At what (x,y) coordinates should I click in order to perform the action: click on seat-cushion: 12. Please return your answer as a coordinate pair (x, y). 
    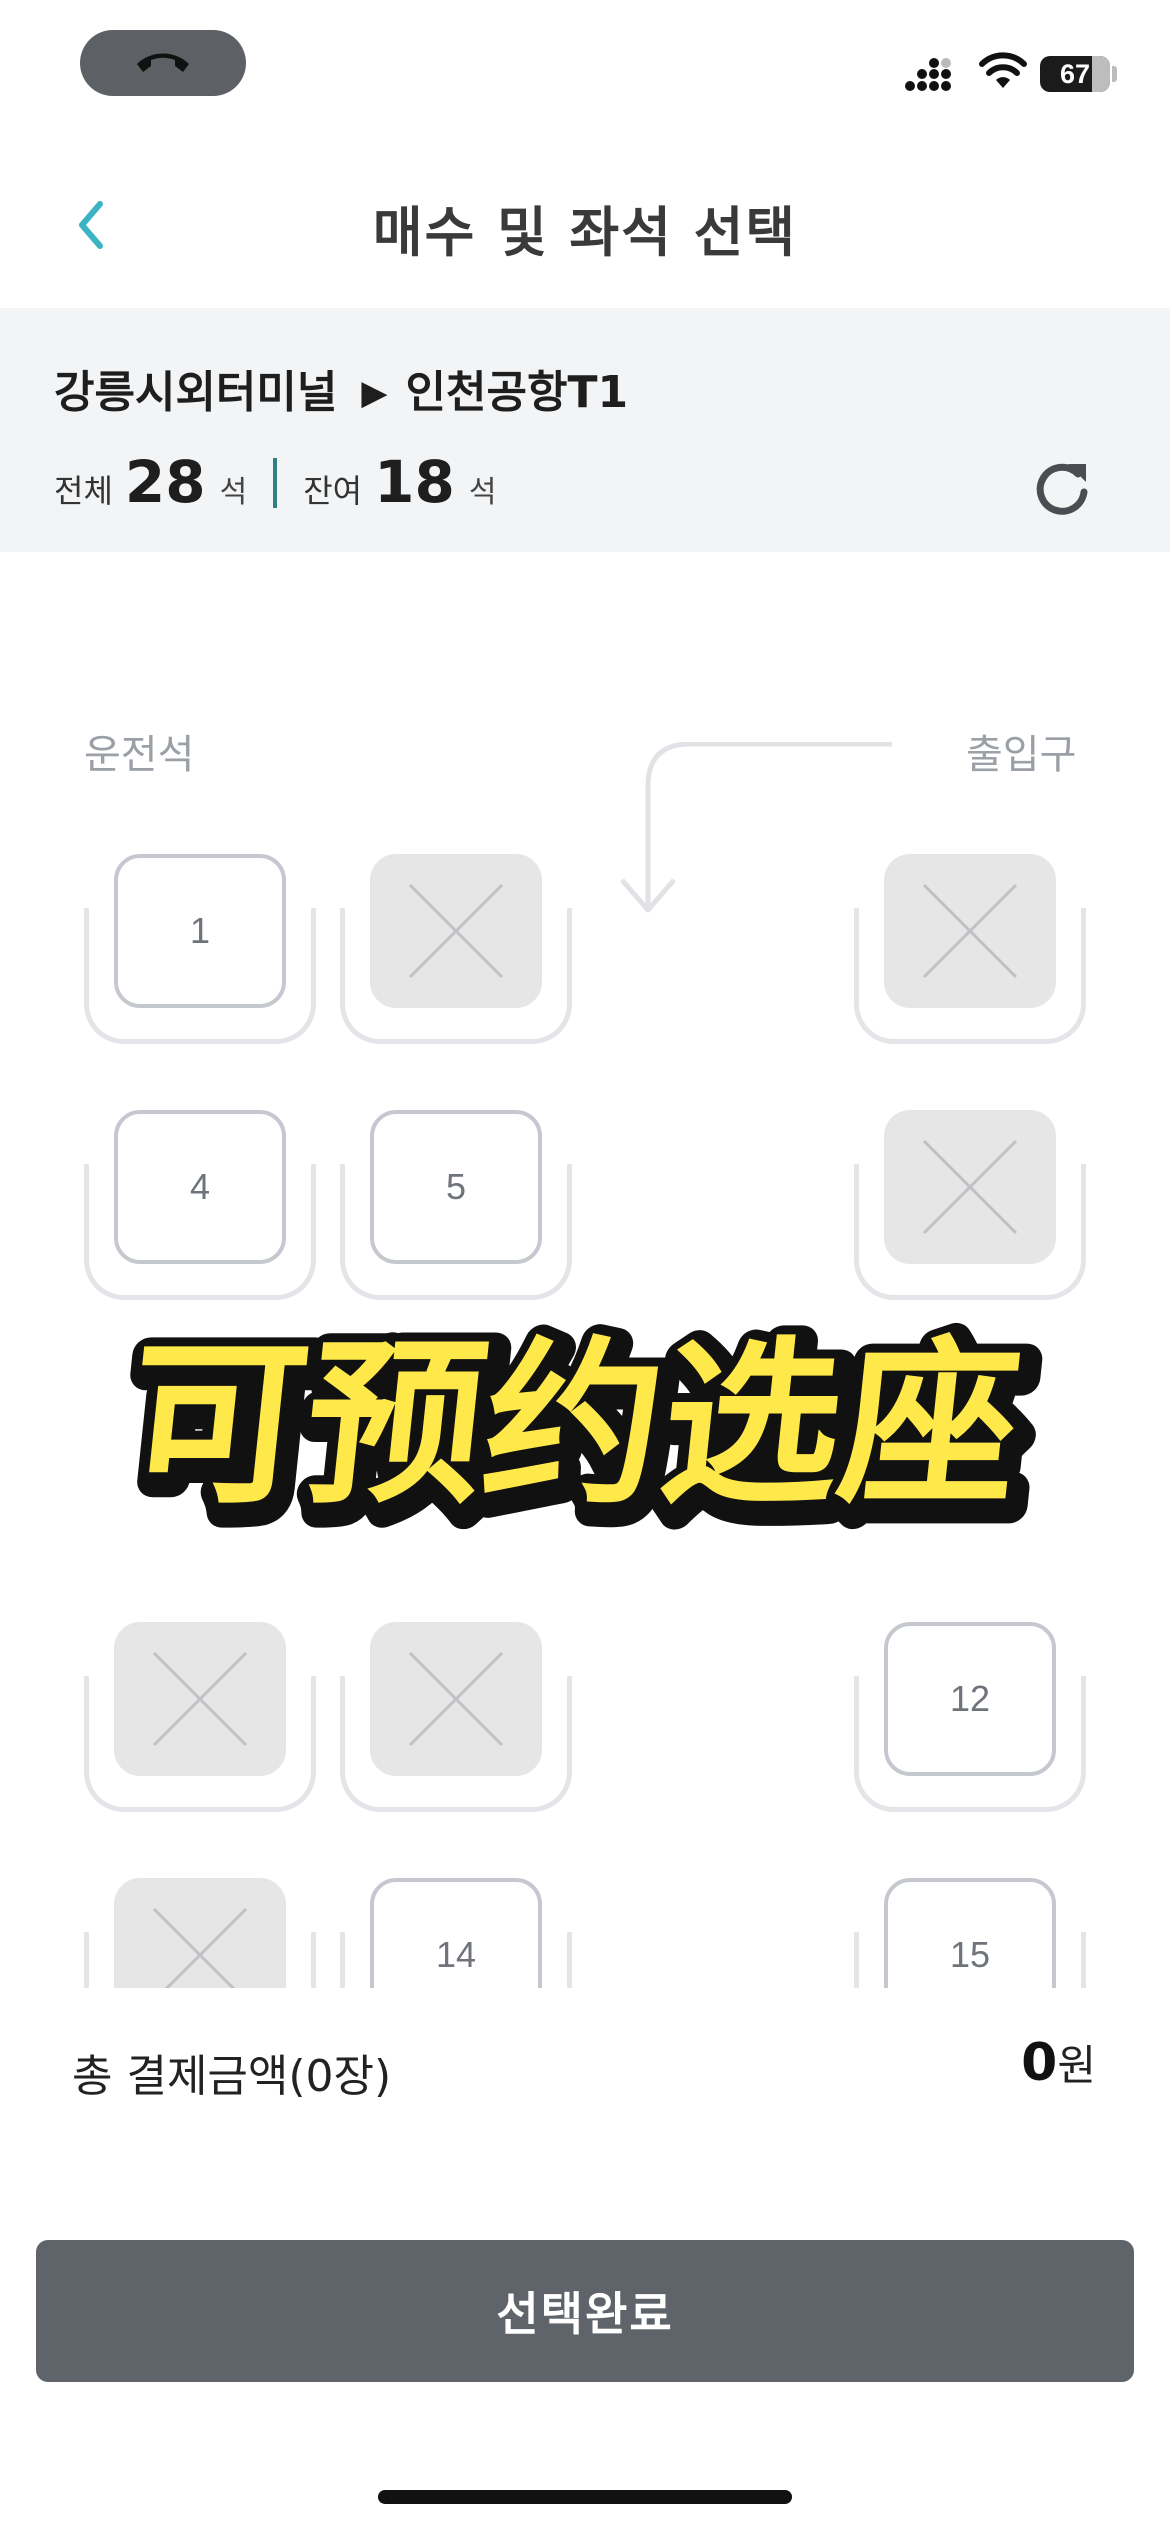
    Looking at the image, I should click on (970, 1699).